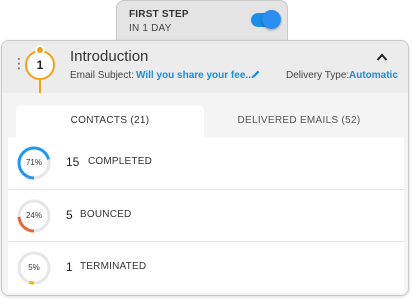 The image size is (413, 300). I want to click on tab-contacts: CONTACTS (21), so click(110, 121).